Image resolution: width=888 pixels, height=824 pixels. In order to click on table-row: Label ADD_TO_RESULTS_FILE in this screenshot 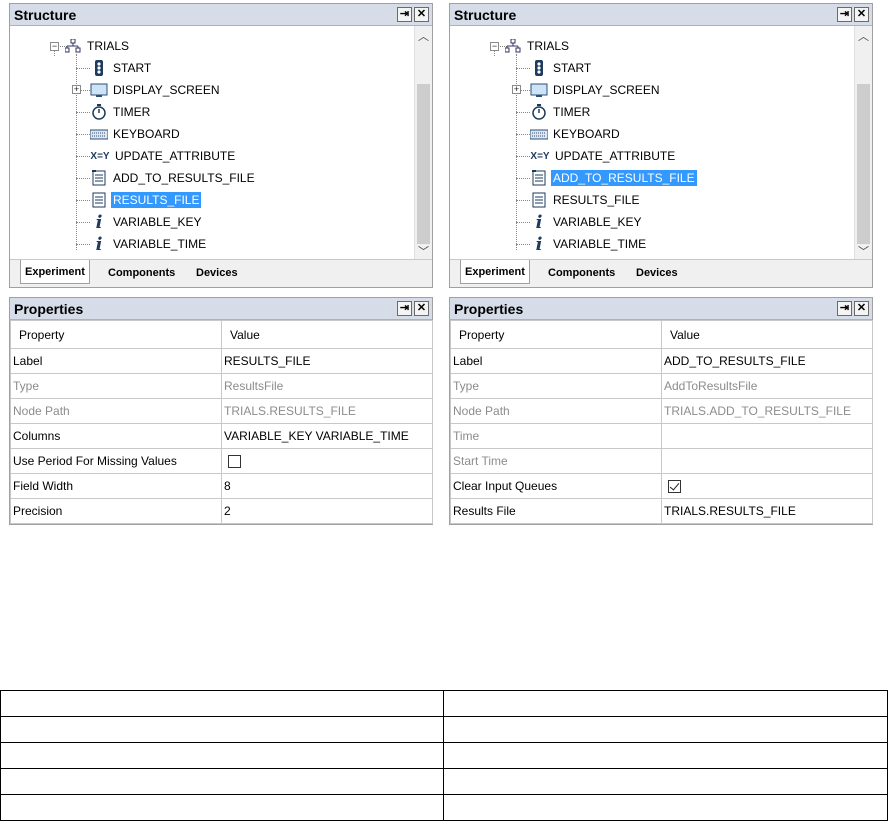, I will do `click(661, 361)`.